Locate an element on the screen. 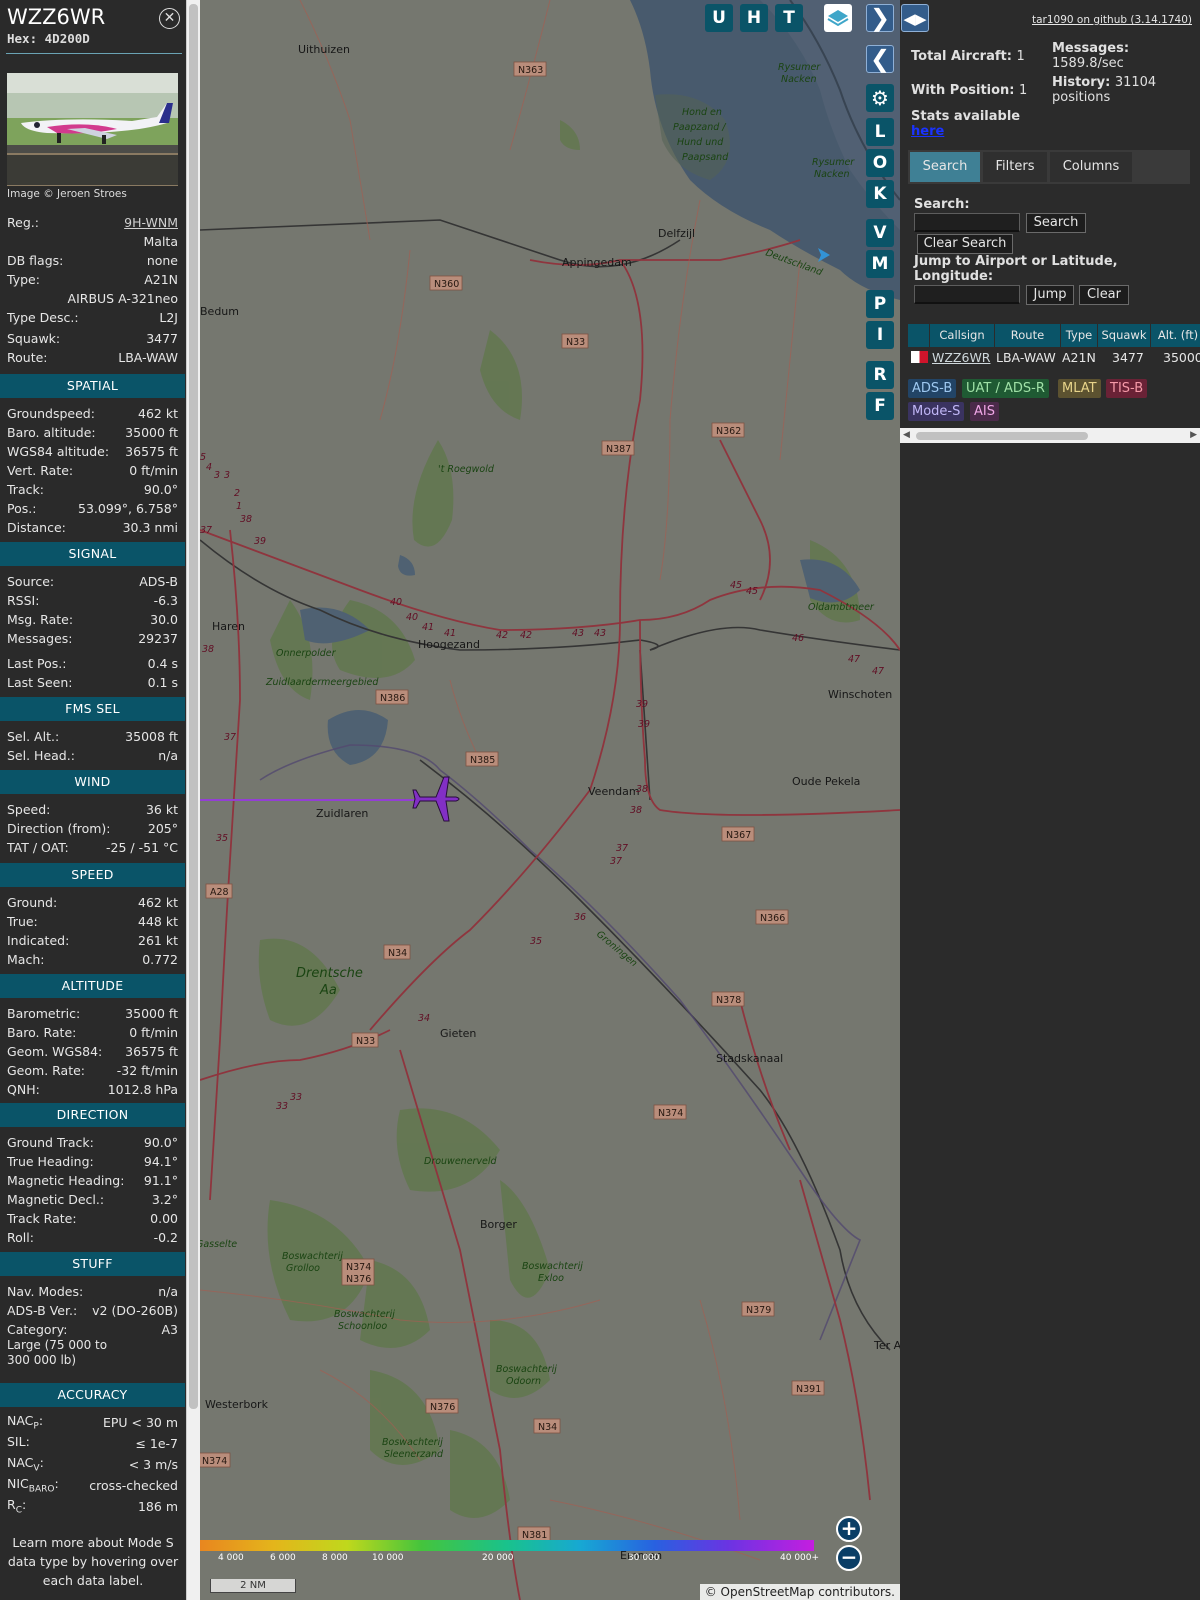  info-label: Magnetic Decl.: is located at coordinates (55, 1199).